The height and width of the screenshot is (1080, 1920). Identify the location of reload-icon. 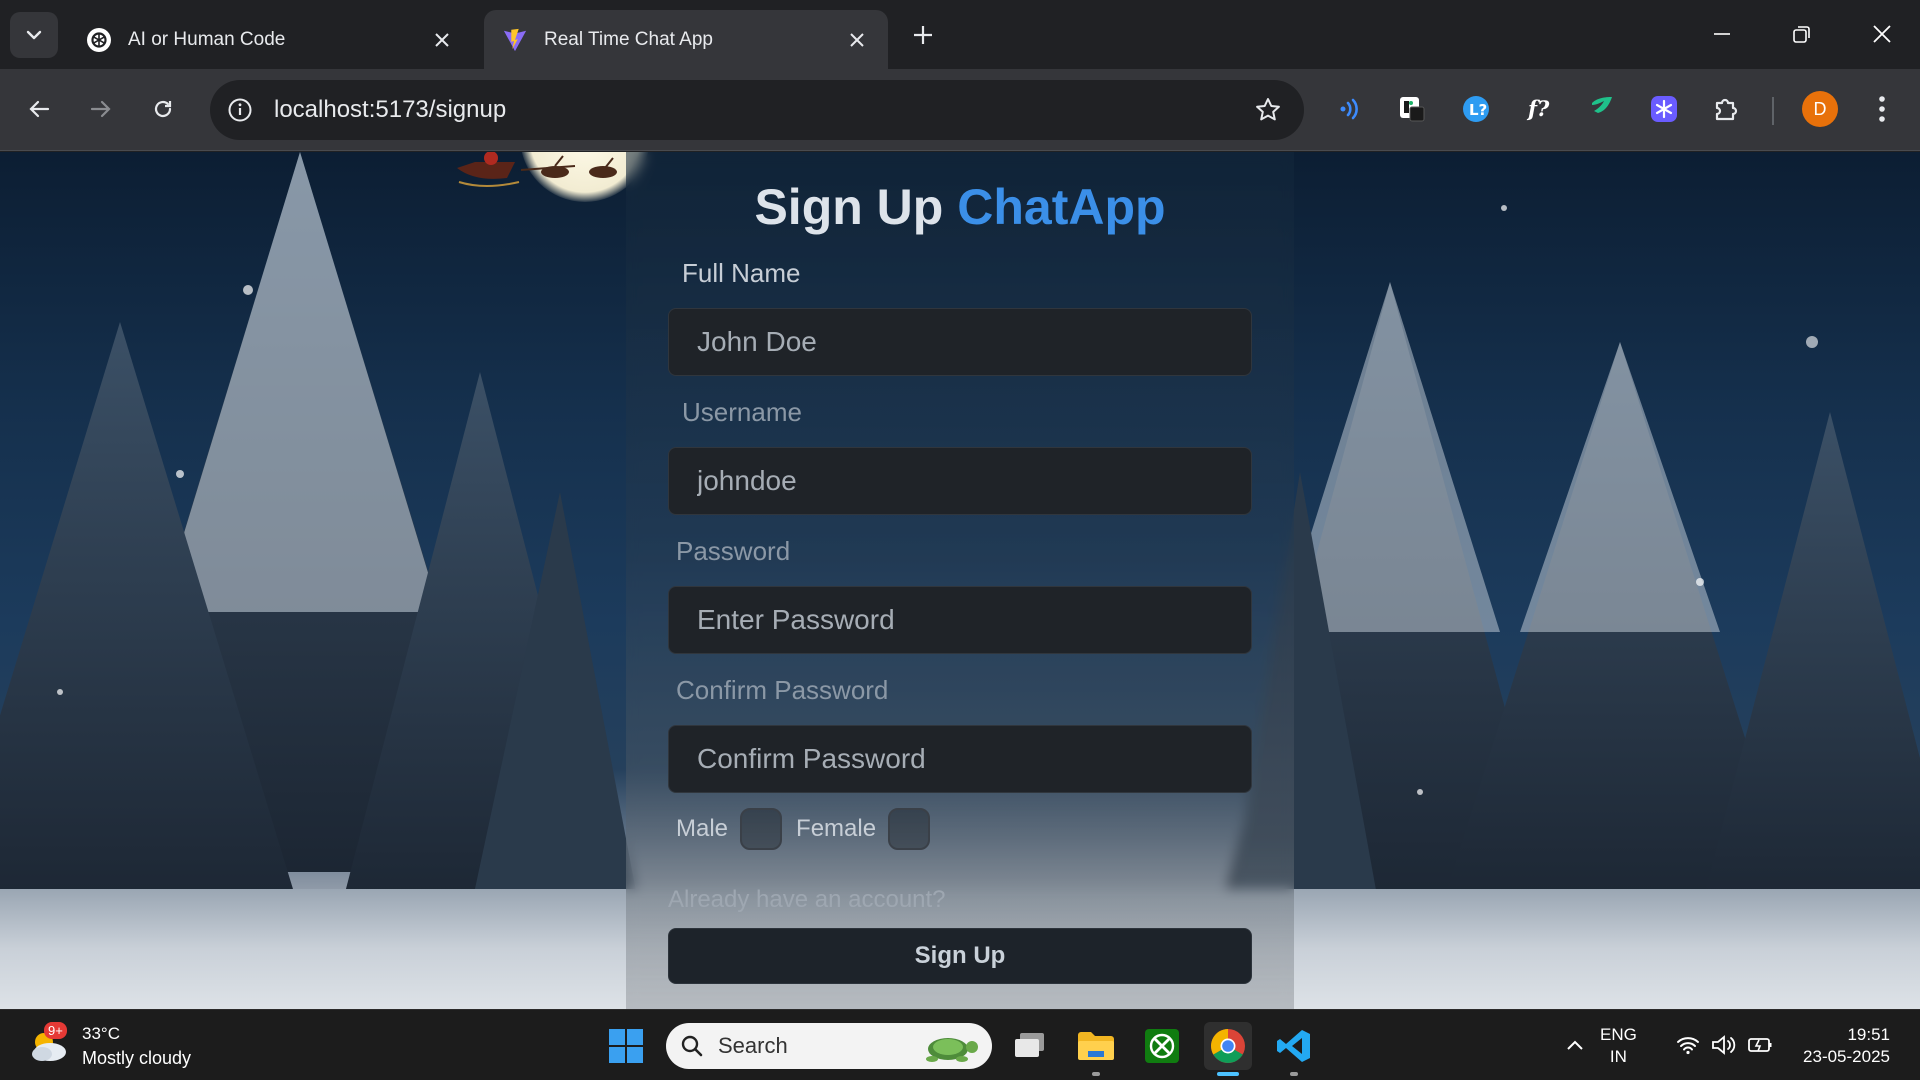
(163, 109).